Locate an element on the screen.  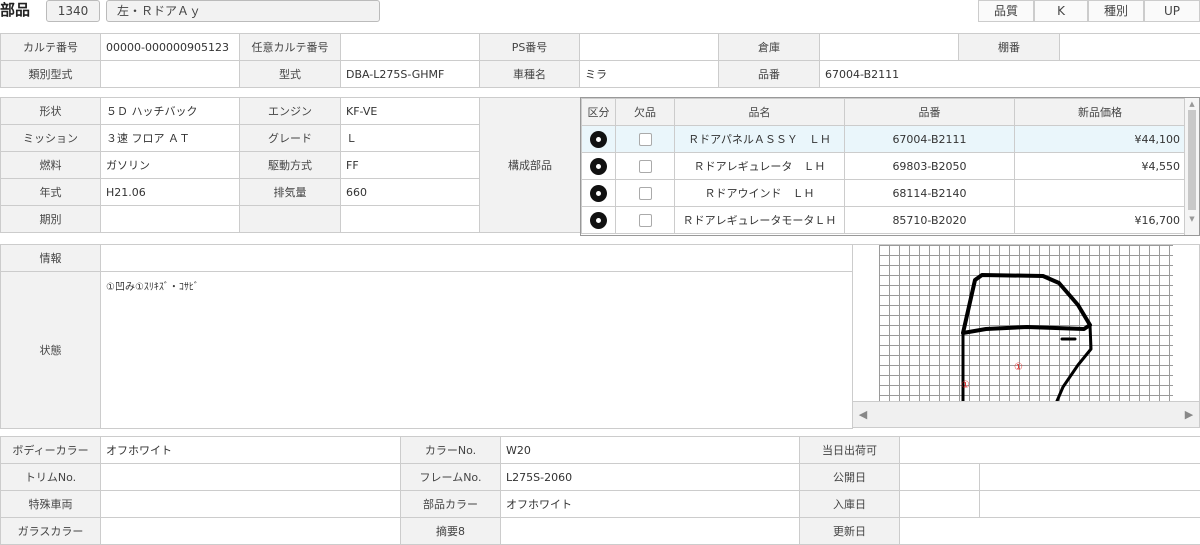
part-code-field: 1340 is located at coordinates (73, 11).